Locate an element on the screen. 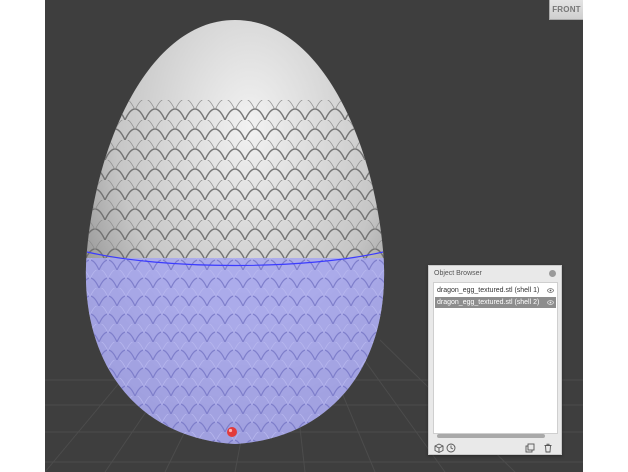  object-browser-title: Object Browser is located at coordinates (458, 273).